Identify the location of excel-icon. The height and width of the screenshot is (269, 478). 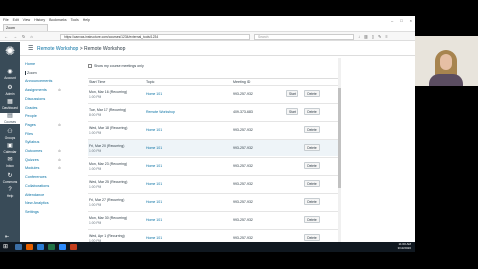
(51, 247).